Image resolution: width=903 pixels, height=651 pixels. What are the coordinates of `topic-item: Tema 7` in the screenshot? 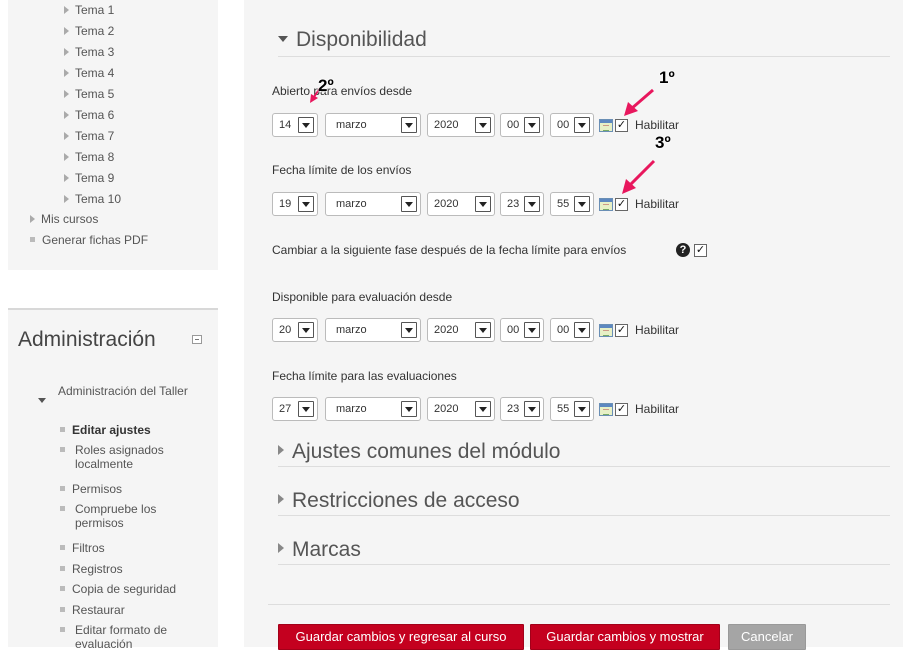 It's located at (89, 136).